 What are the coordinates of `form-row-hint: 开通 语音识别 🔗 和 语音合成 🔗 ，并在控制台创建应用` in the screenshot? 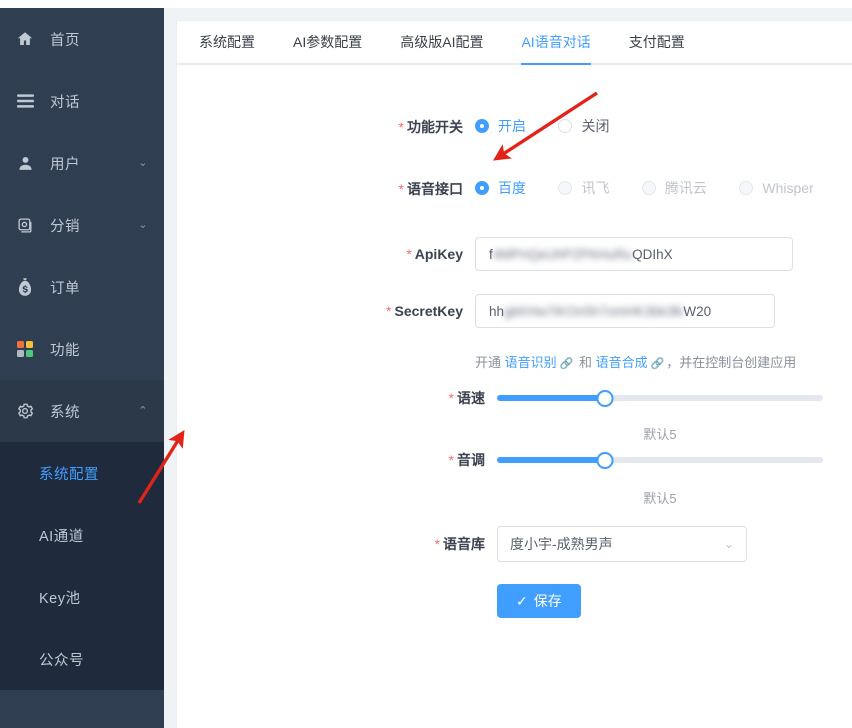 It's located at (514, 361).